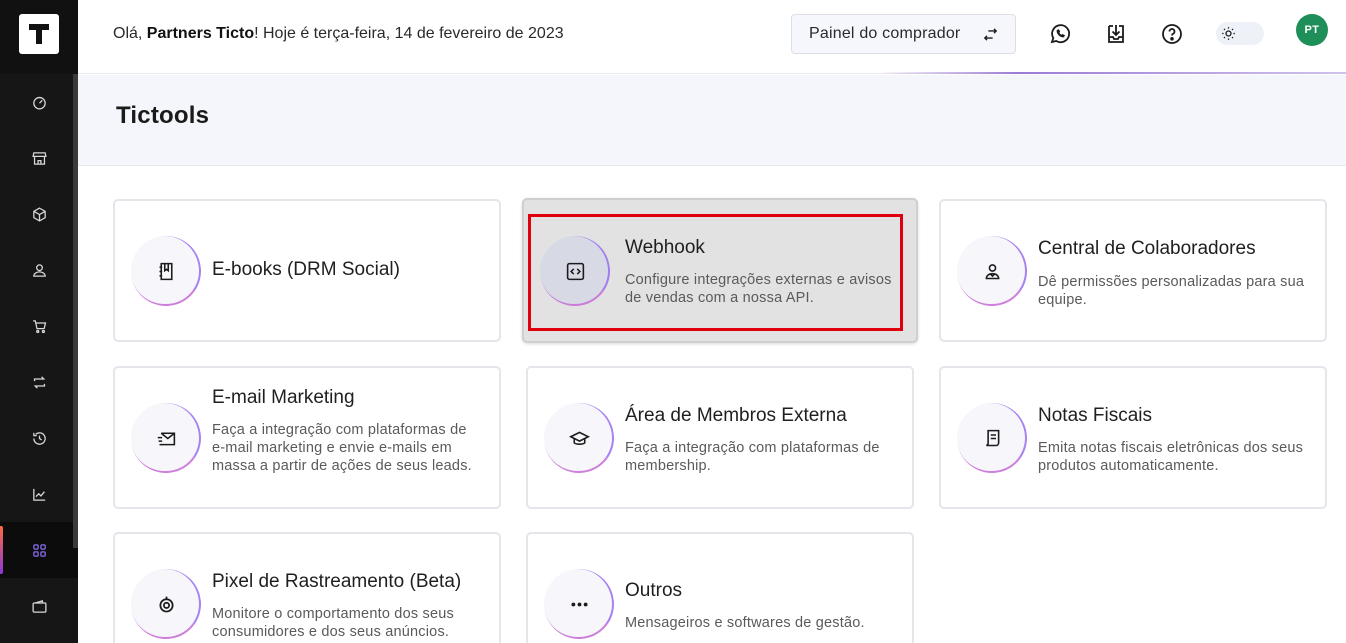 The image size is (1346, 643). I want to click on team-icon, so click(992, 271).